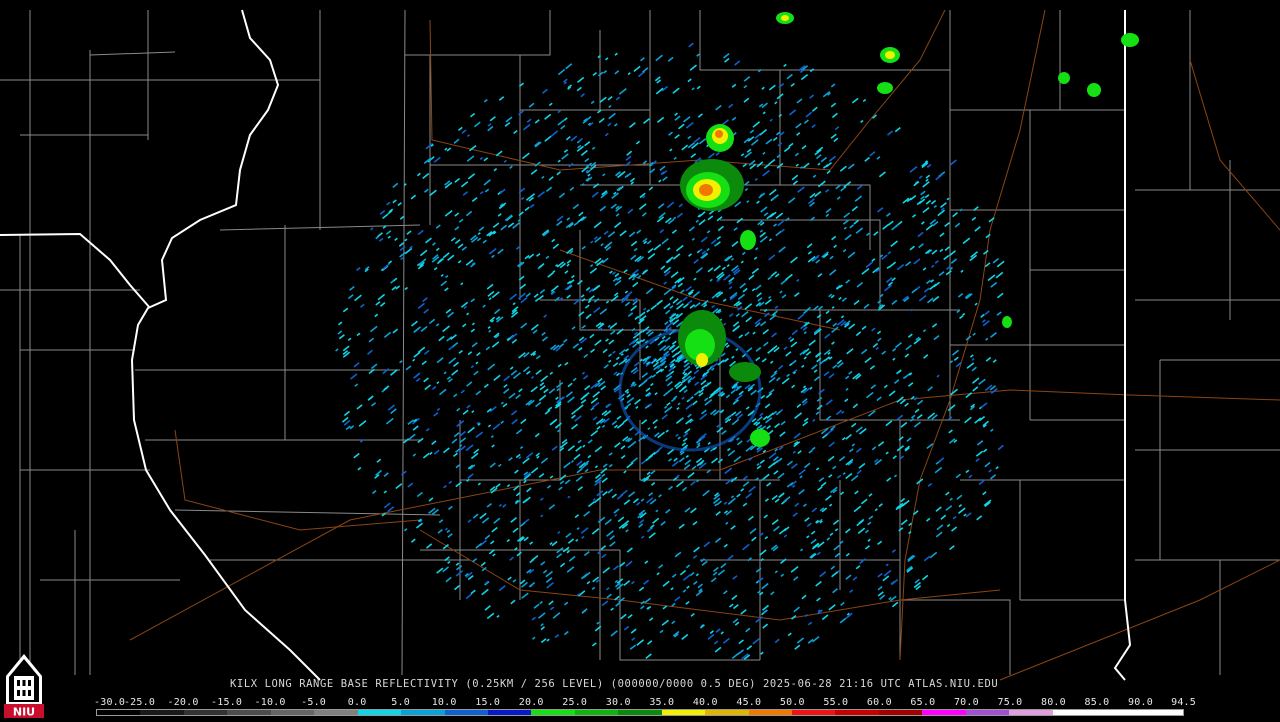 The width and height of the screenshot is (1280, 722). What do you see at coordinates (400, 702) in the screenshot?
I see `scale-label: 5.0` at bounding box center [400, 702].